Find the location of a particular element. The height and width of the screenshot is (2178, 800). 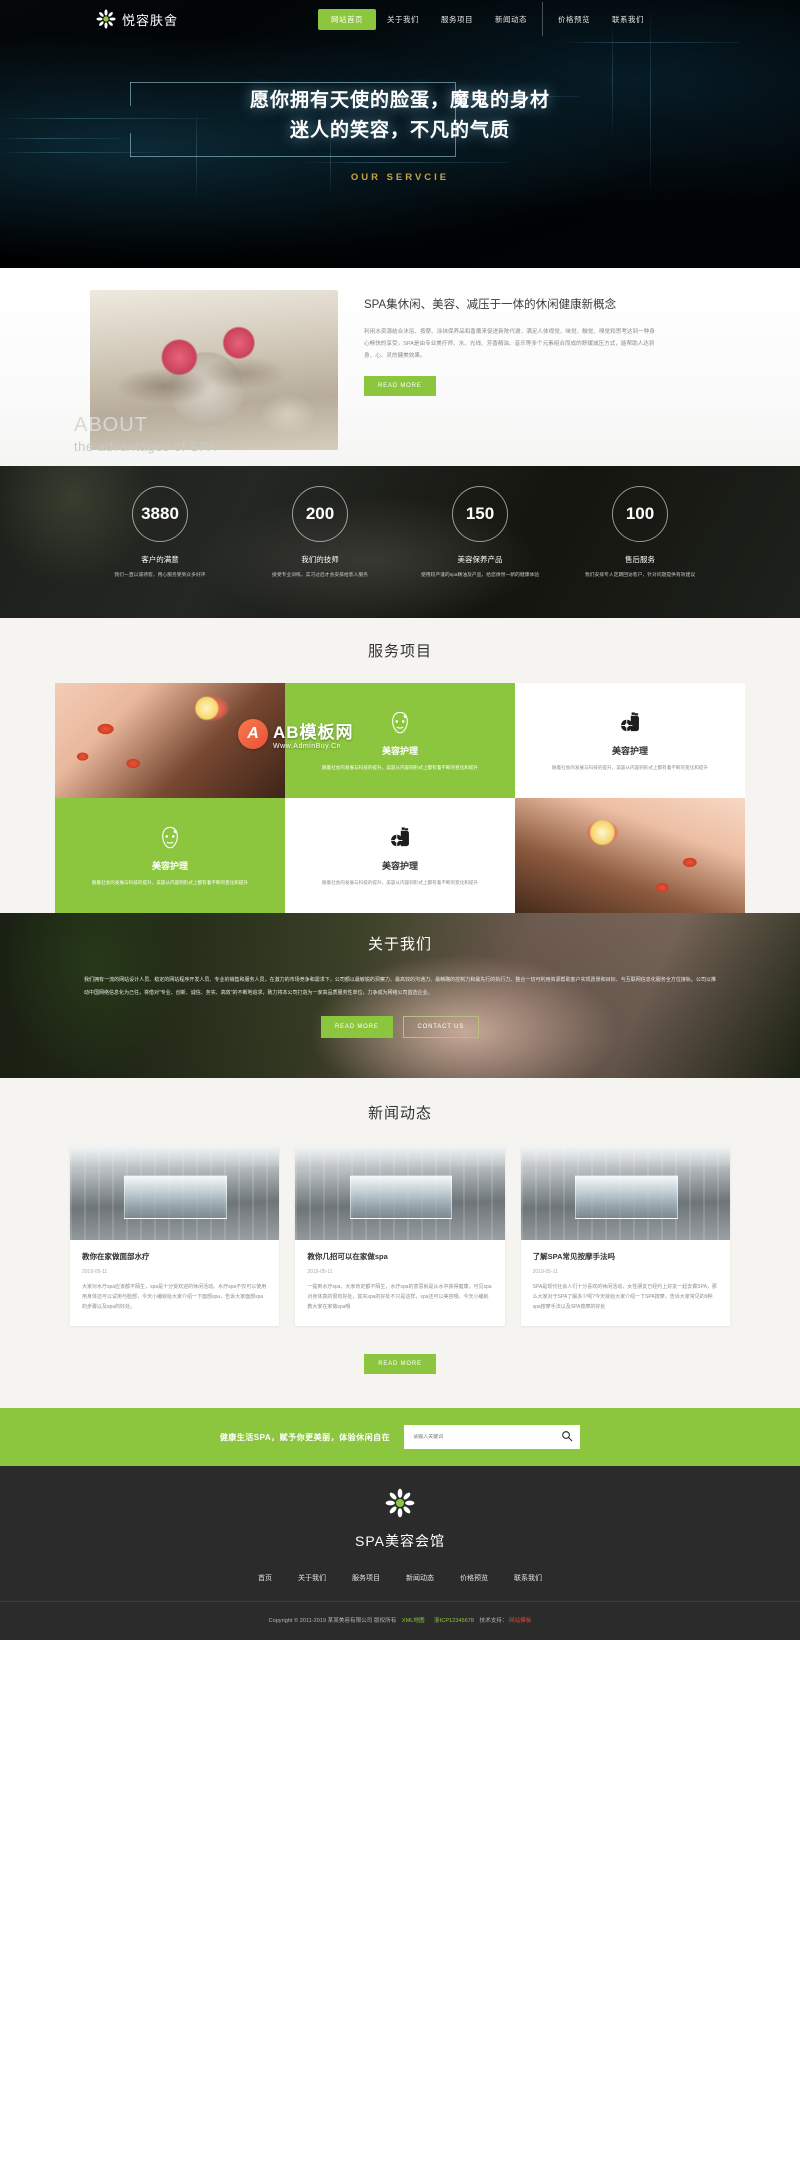

support-link: 网站模板 is located at coordinates (520, 1621).